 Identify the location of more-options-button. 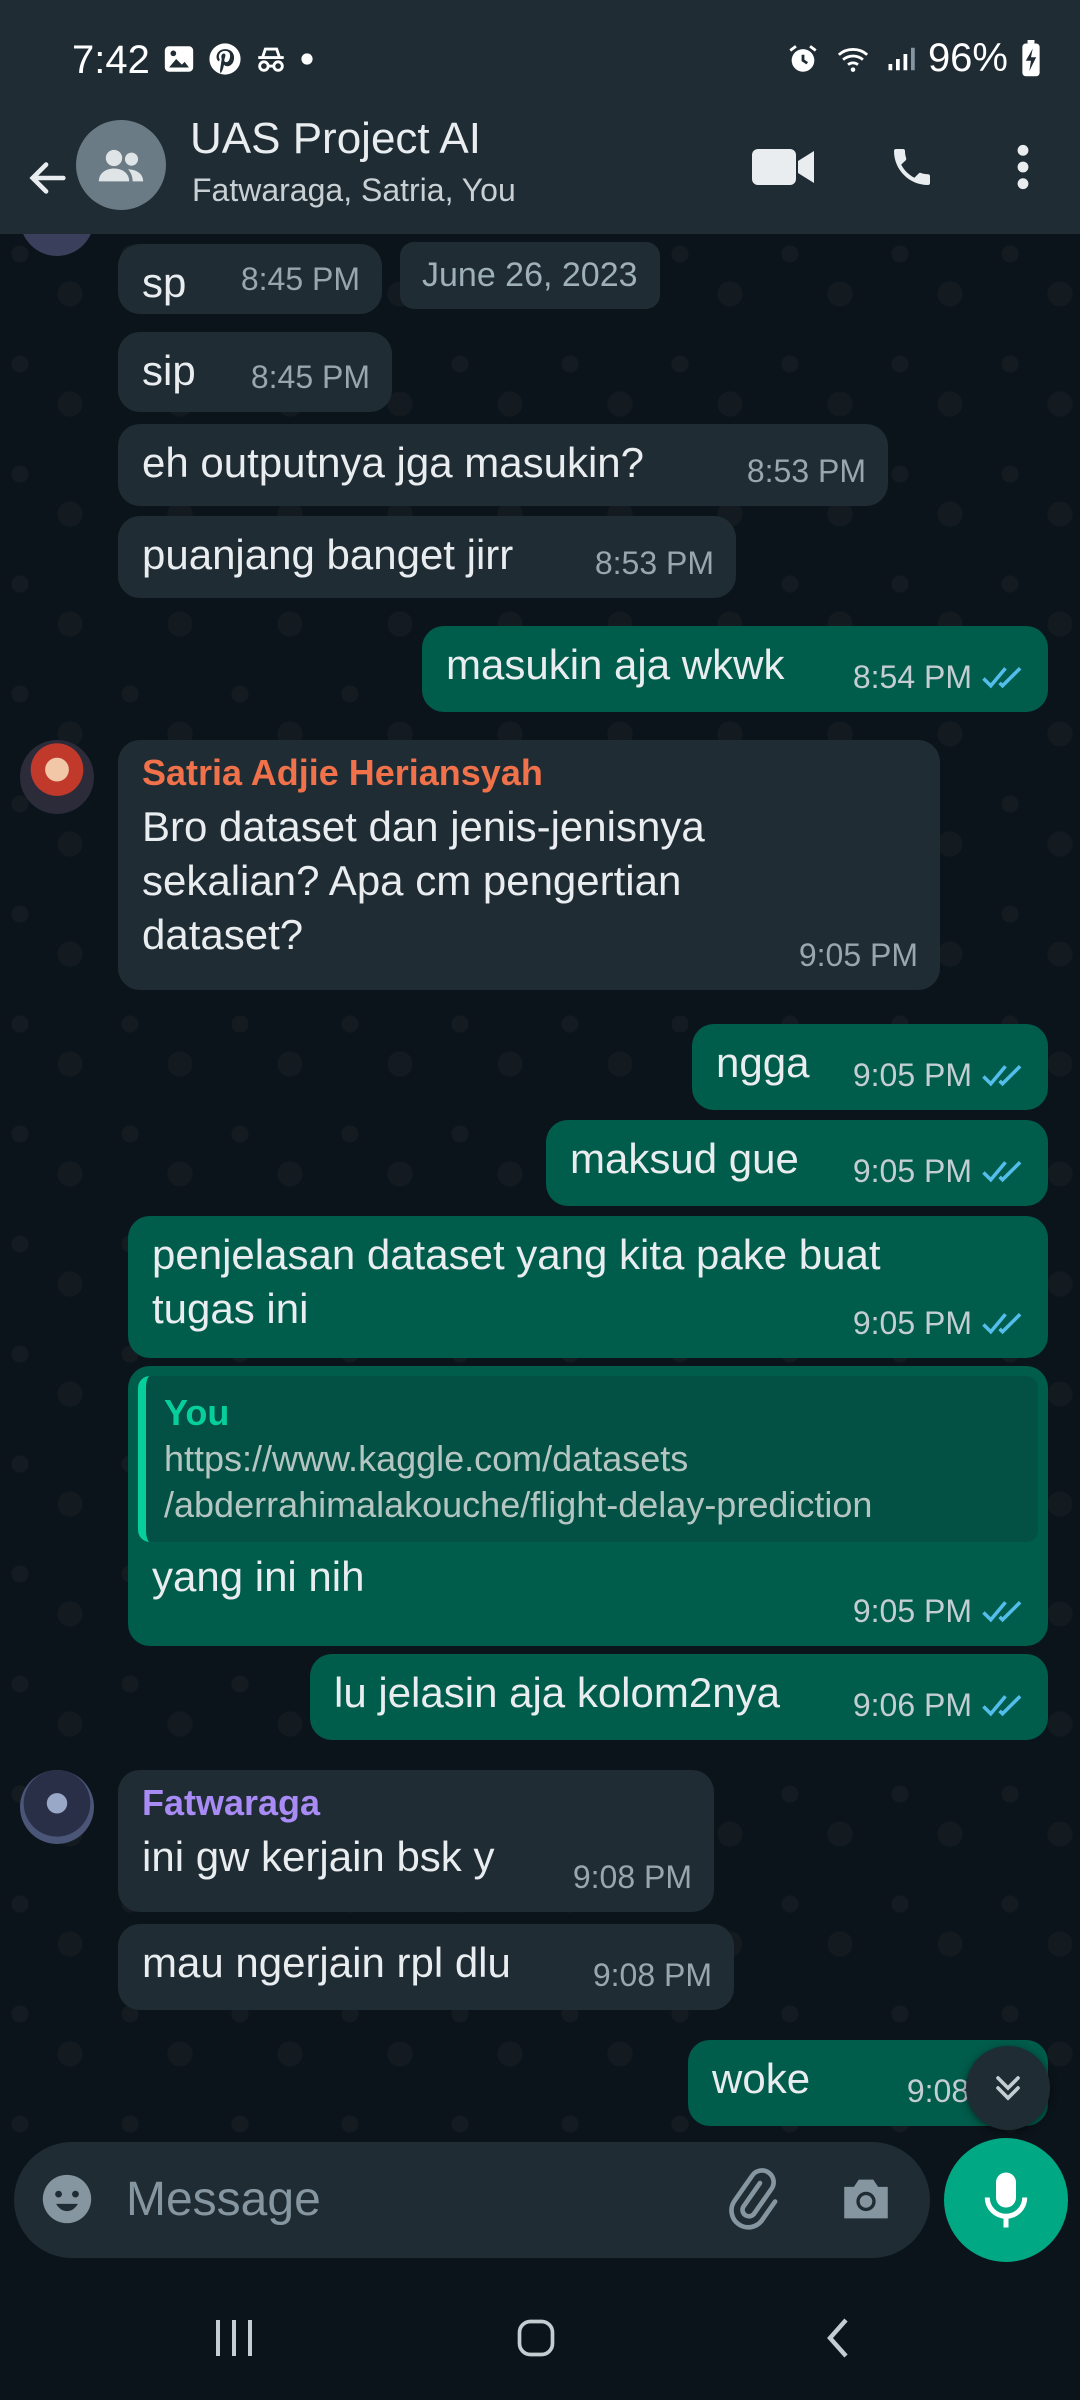
(1023, 167).